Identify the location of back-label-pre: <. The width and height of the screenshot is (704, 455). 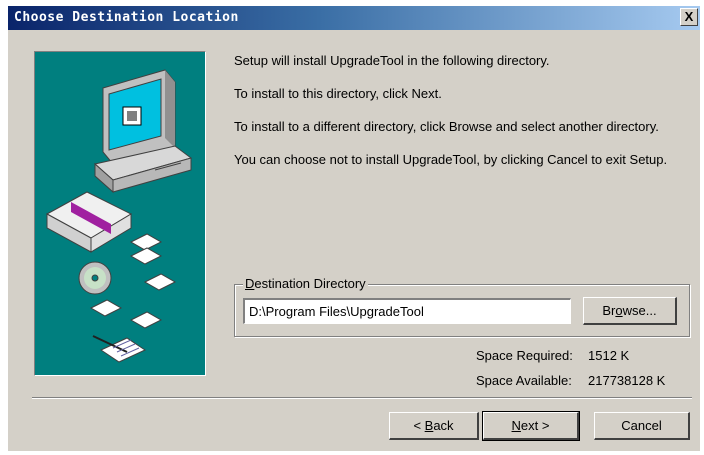
(419, 425).